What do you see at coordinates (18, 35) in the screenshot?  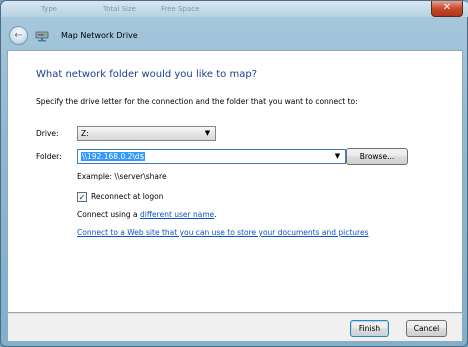 I see `back-arrow-icon: ←` at bounding box center [18, 35].